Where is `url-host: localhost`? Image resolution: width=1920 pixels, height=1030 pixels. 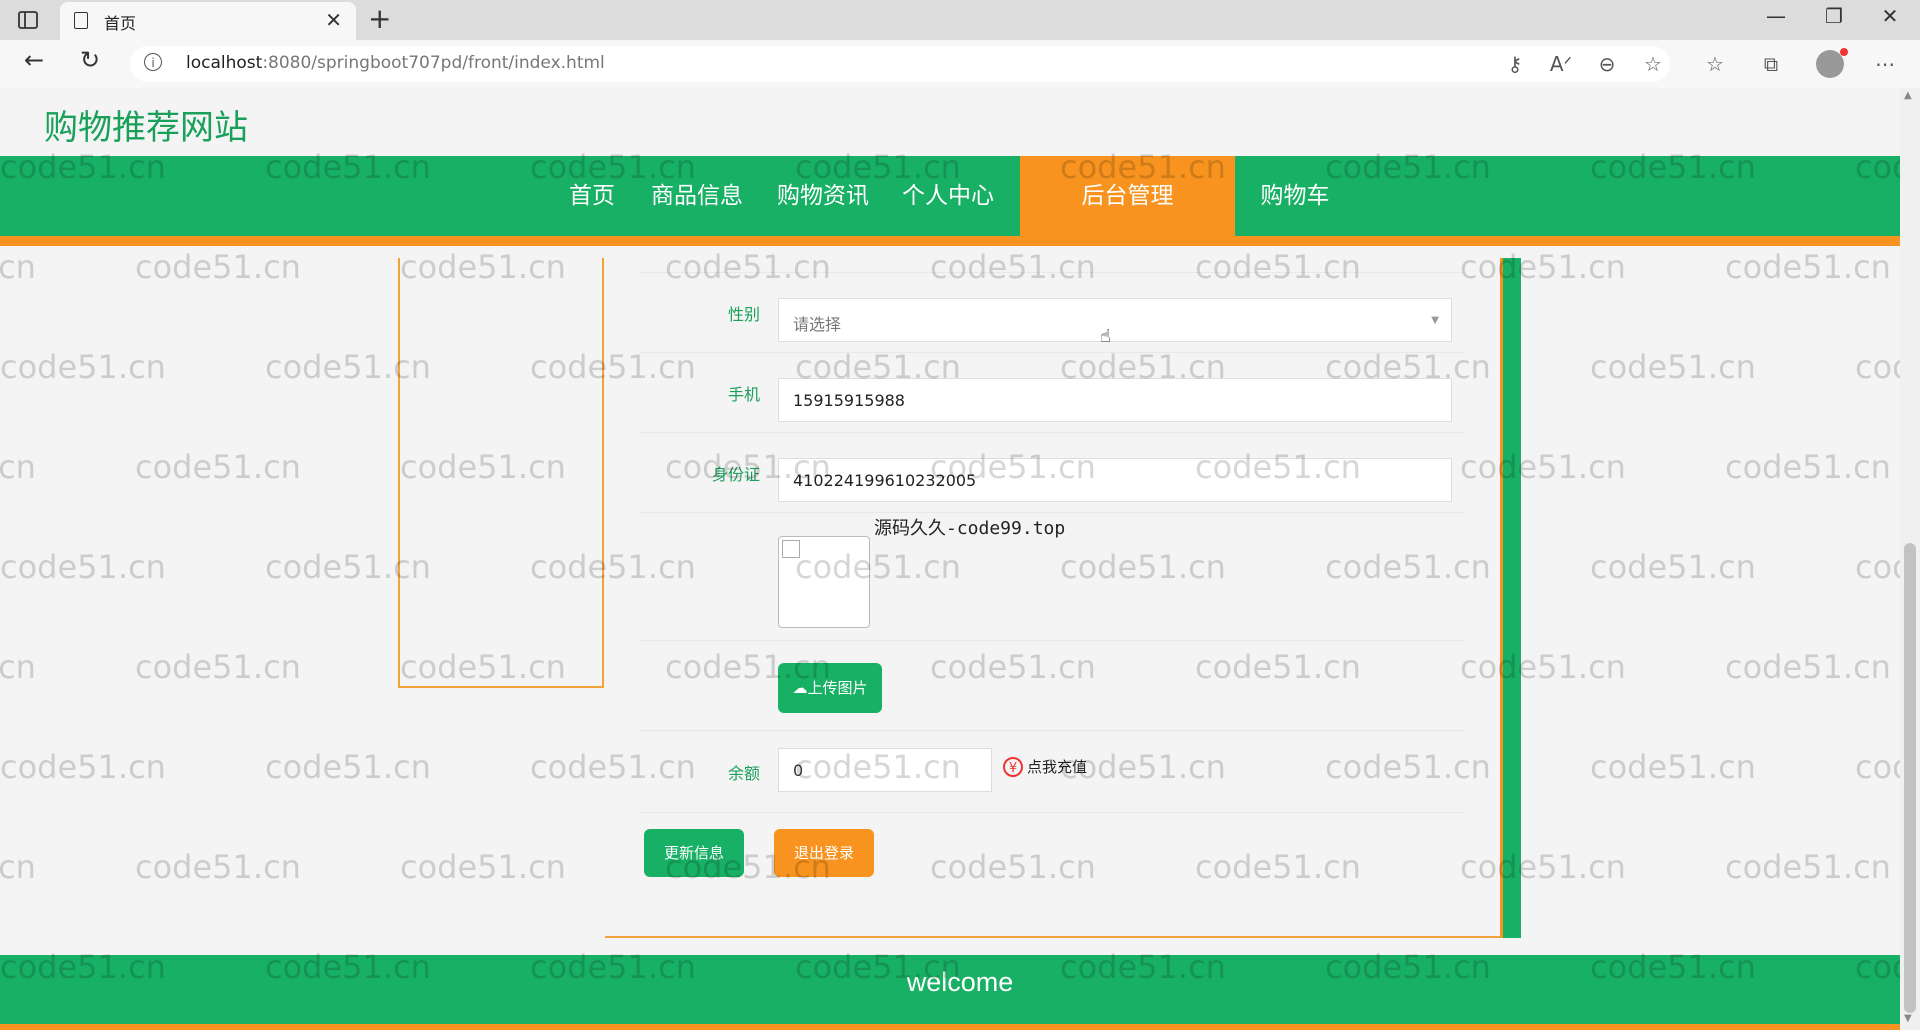 url-host: localhost is located at coordinates (224, 63).